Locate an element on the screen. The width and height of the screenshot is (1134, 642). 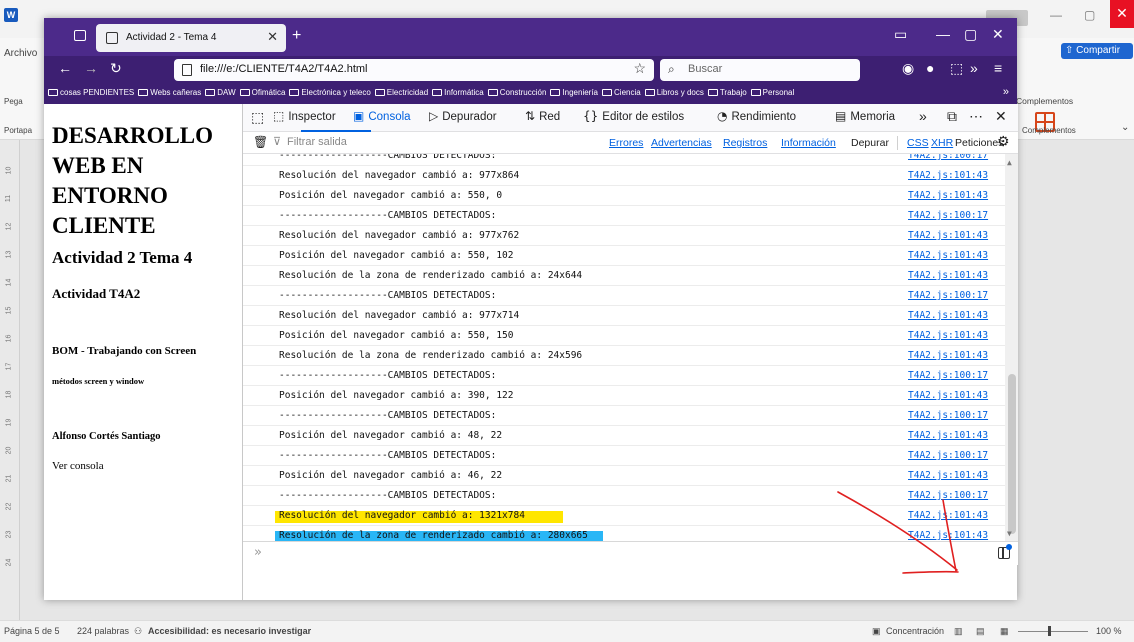
read-mode-icon: ▥ is located at coordinates (958, 631).